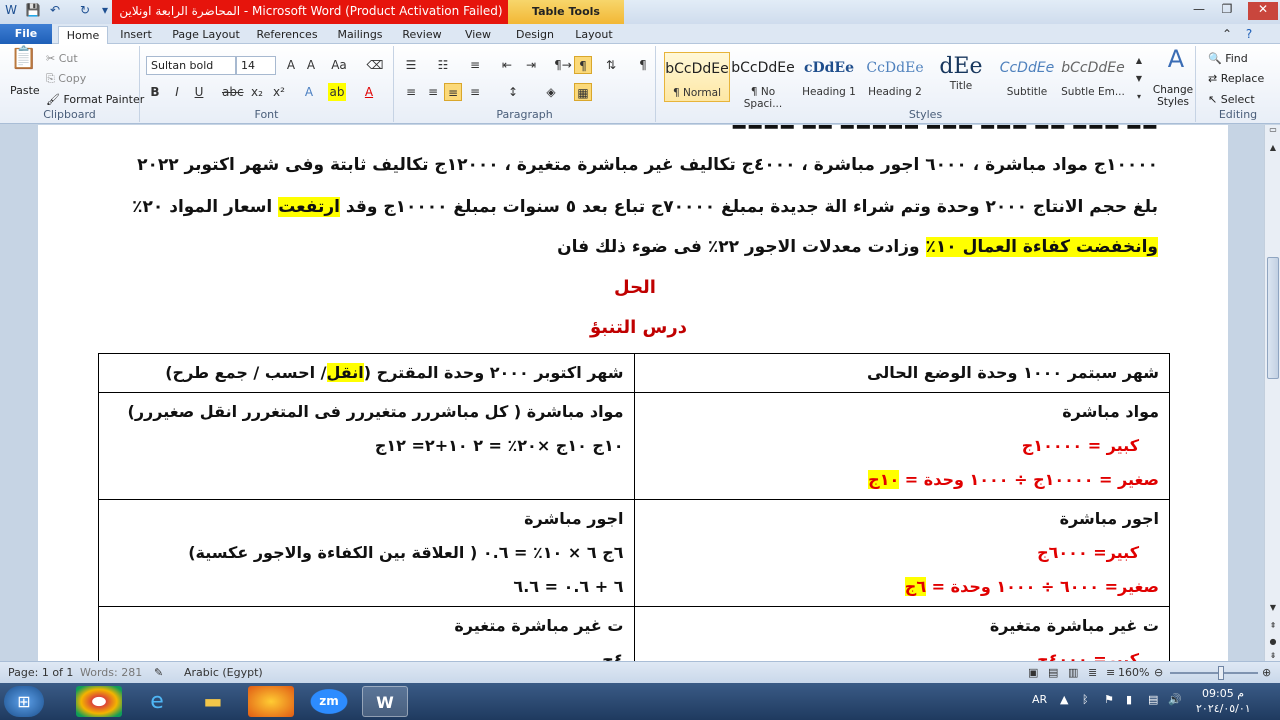 This screenshot has height=720, width=1280. I want to click on page-count: Page: 1 of 1, so click(40, 672).